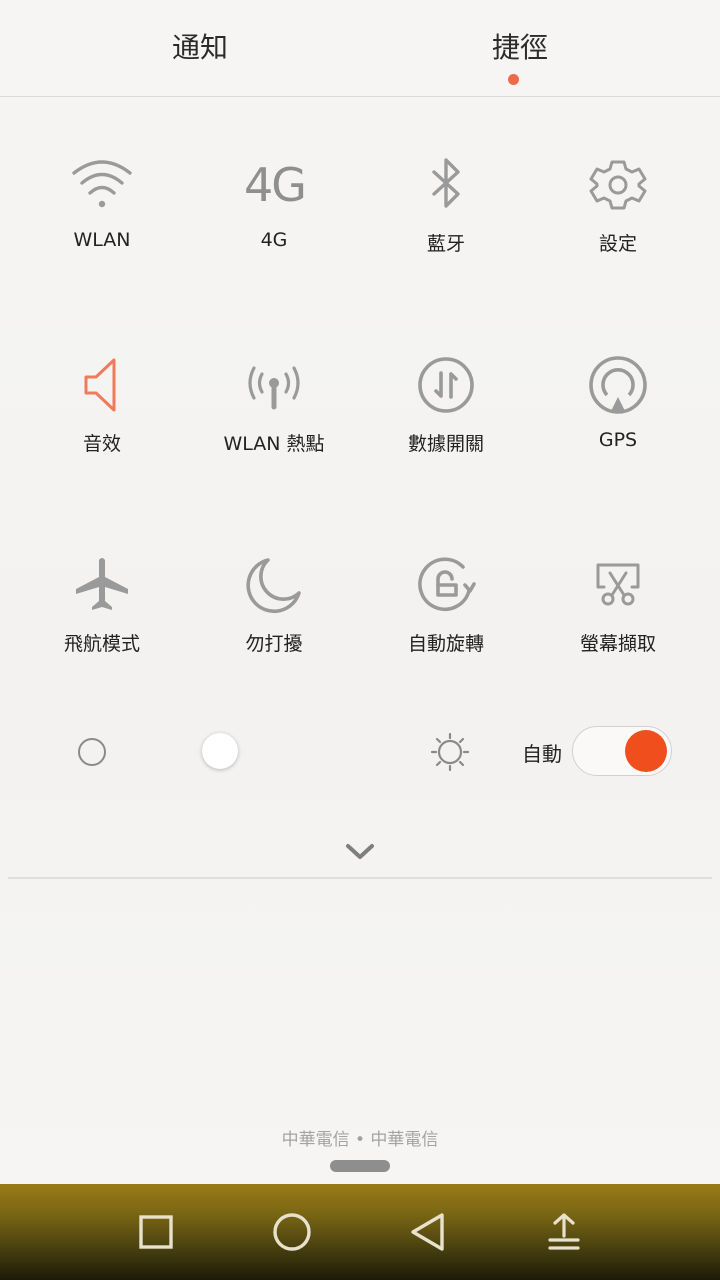 The height and width of the screenshot is (1280, 720). I want to click on recent-apps-icon, so click(156, 1232).